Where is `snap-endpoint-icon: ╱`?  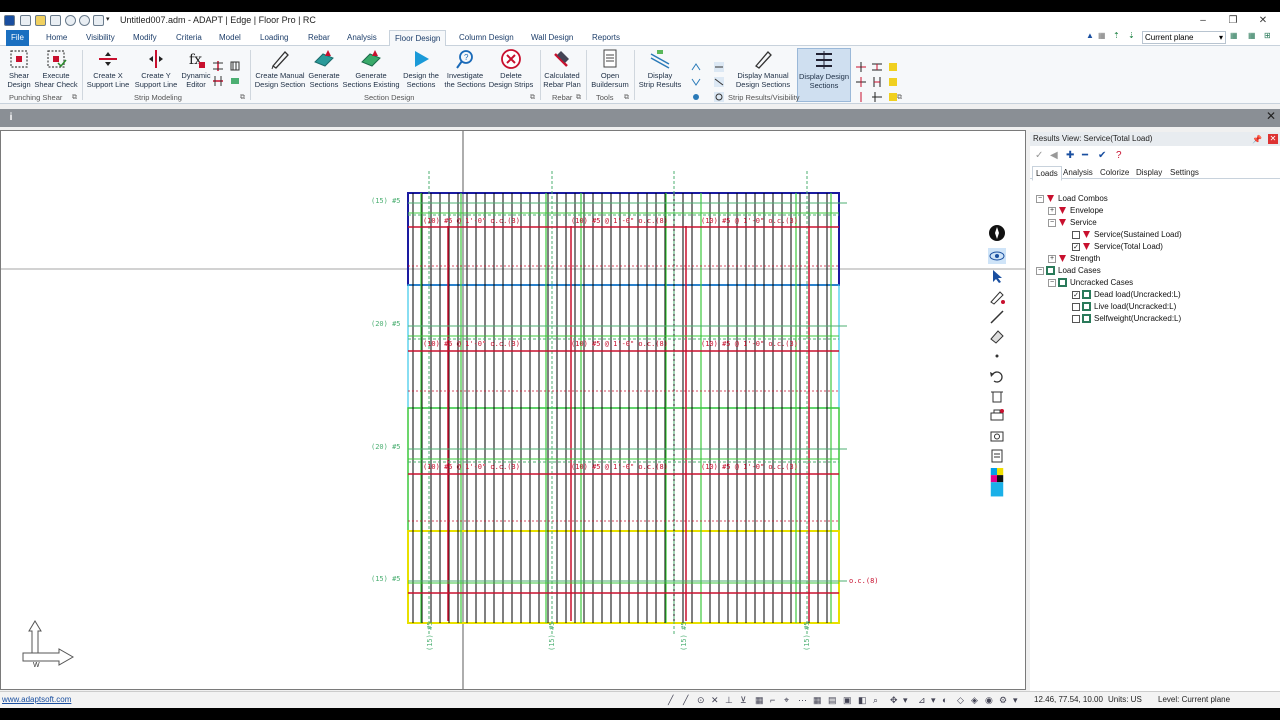 snap-endpoint-icon: ╱ is located at coordinates (685, 700).